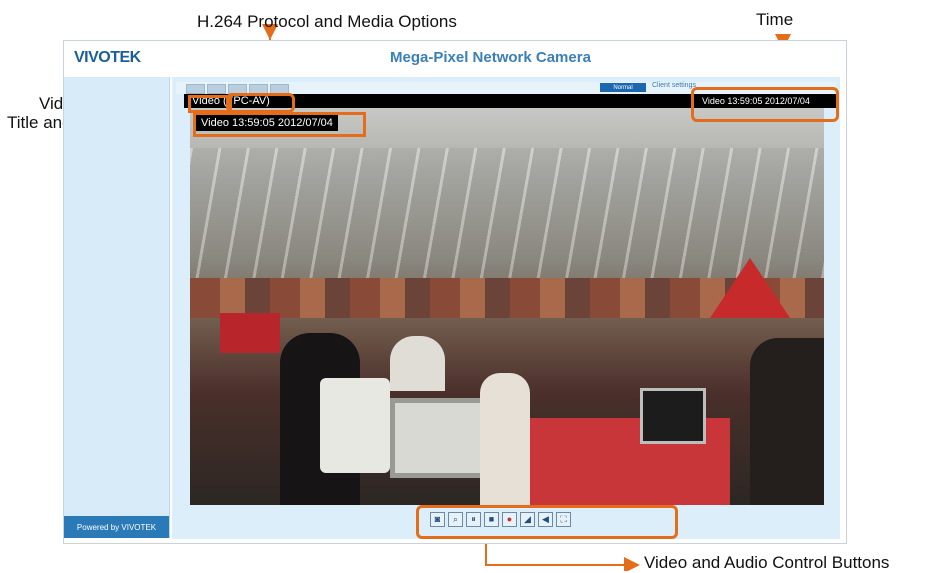  Describe the element at coordinates (260, 103) in the screenshot. I see `protocol-highlight` at that location.